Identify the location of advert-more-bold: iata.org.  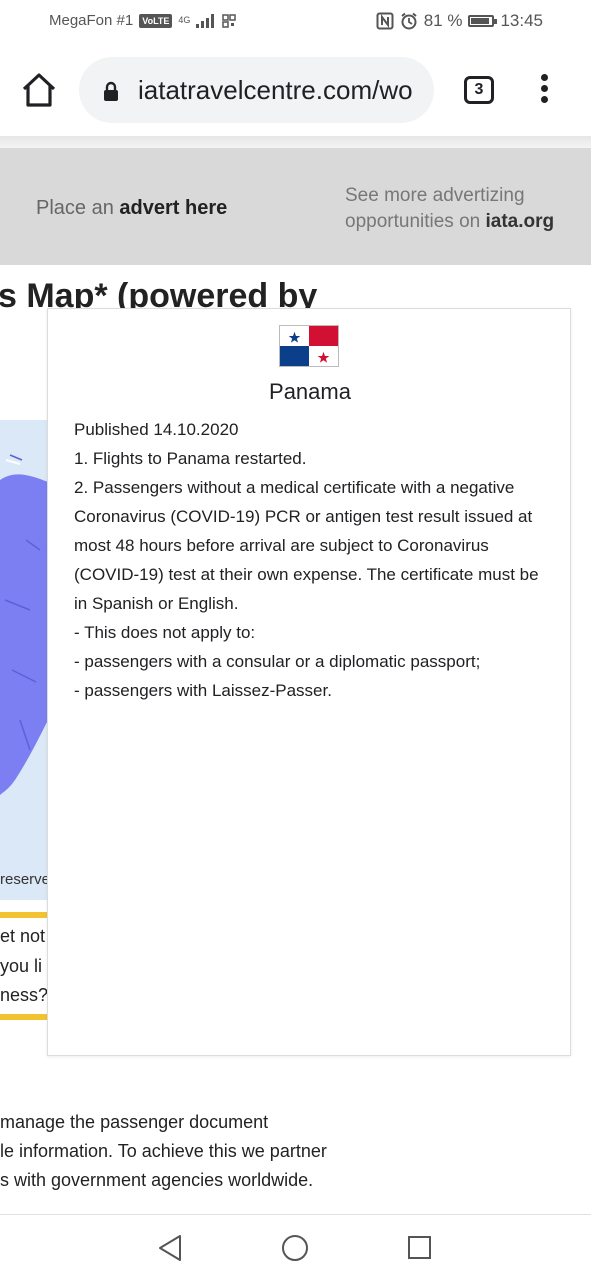
(520, 221).